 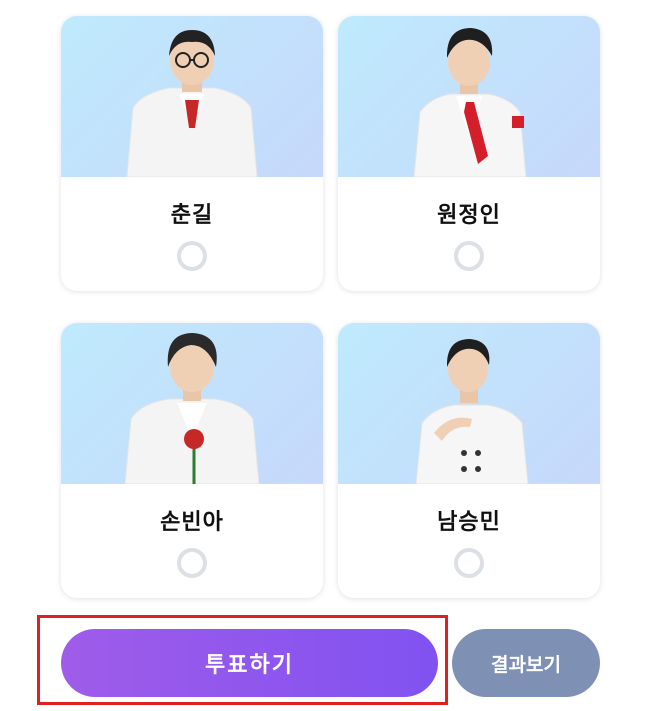 What do you see at coordinates (526, 663) in the screenshot?
I see `view-results-button: 결과보기` at bounding box center [526, 663].